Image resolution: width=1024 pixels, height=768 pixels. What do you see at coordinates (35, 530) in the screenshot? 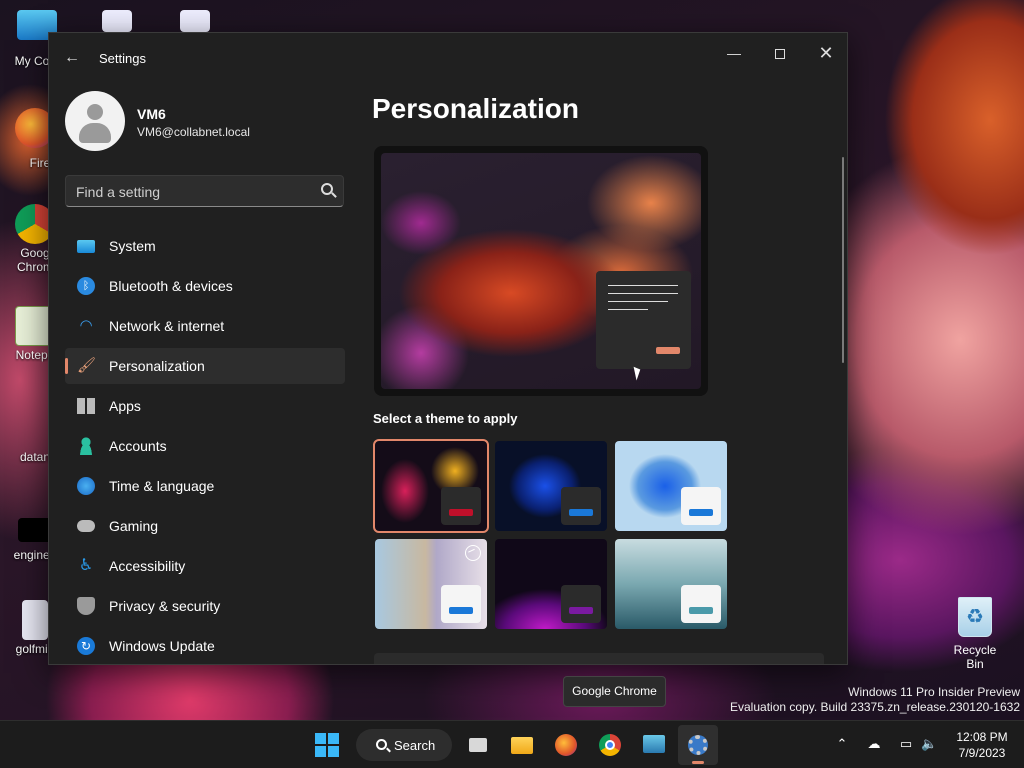
I see `black-file-icon` at bounding box center [35, 530].